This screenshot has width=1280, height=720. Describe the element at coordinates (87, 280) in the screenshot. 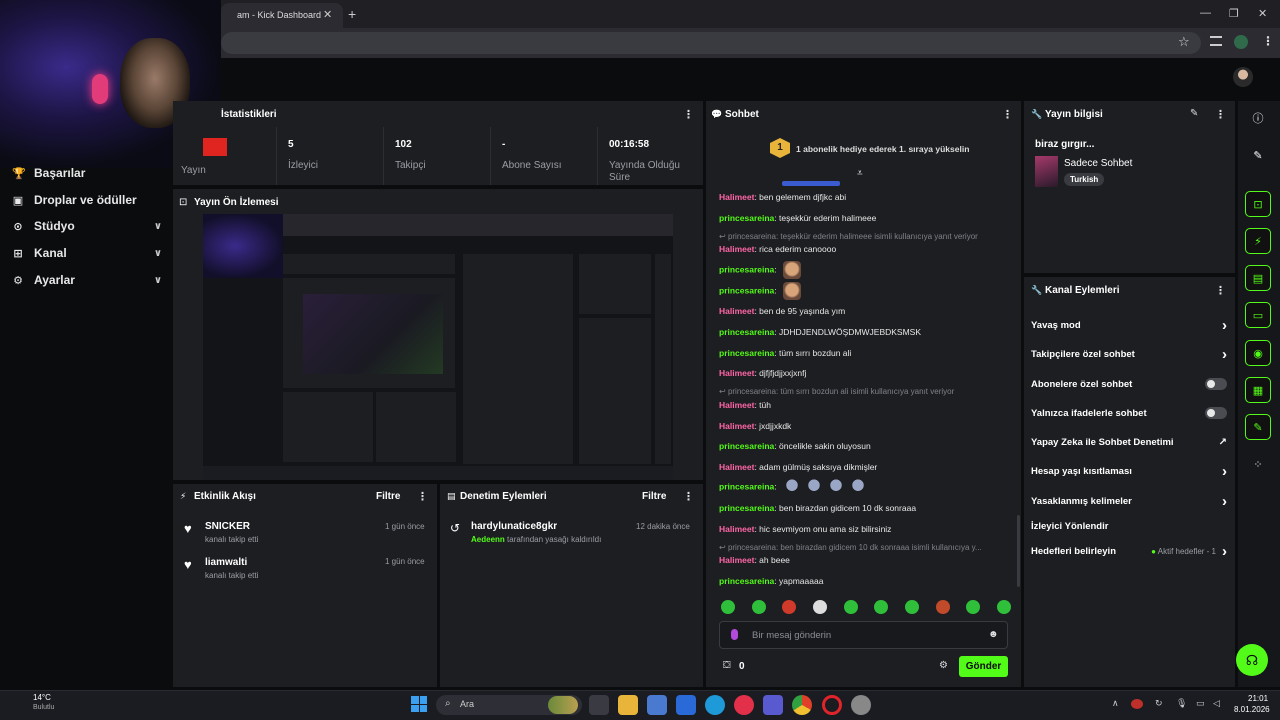

I see `sidebar-item-settings: ⚙ Ayarlar ∨` at that location.